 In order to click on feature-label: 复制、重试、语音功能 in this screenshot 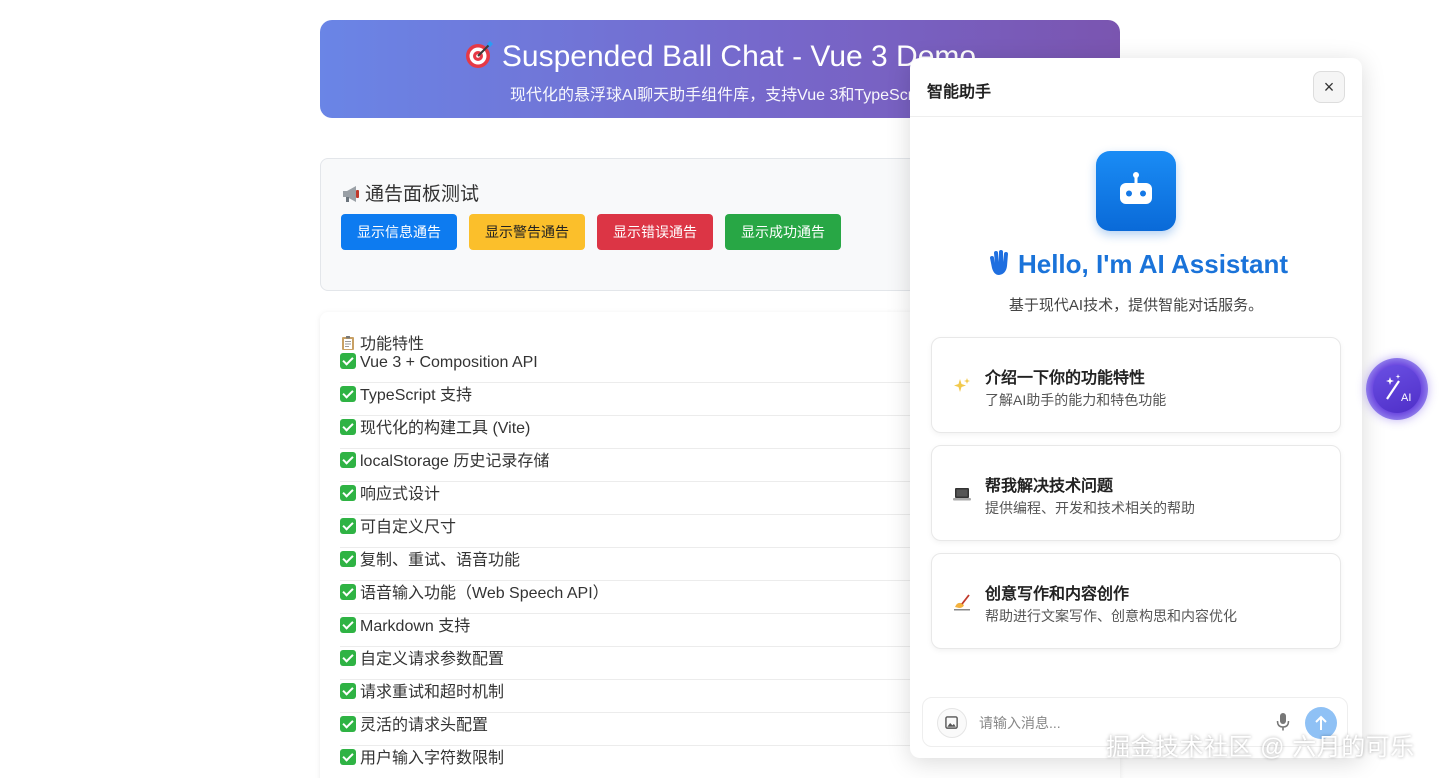, I will do `click(440, 560)`.